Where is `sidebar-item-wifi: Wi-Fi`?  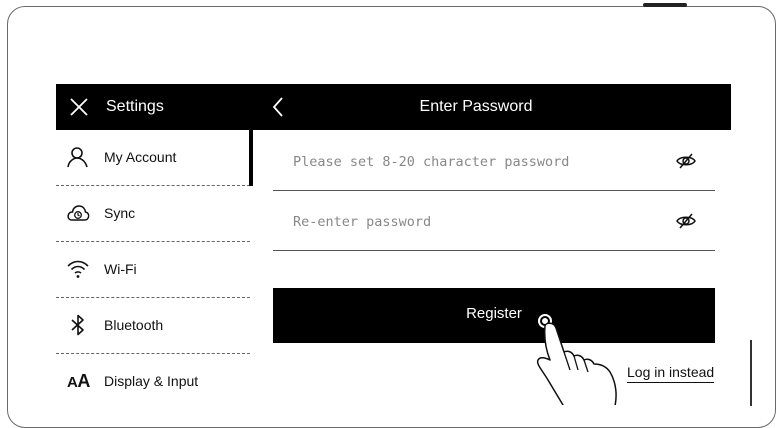
sidebar-item-wifi: Wi-Fi is located at coordinates (153, 270).